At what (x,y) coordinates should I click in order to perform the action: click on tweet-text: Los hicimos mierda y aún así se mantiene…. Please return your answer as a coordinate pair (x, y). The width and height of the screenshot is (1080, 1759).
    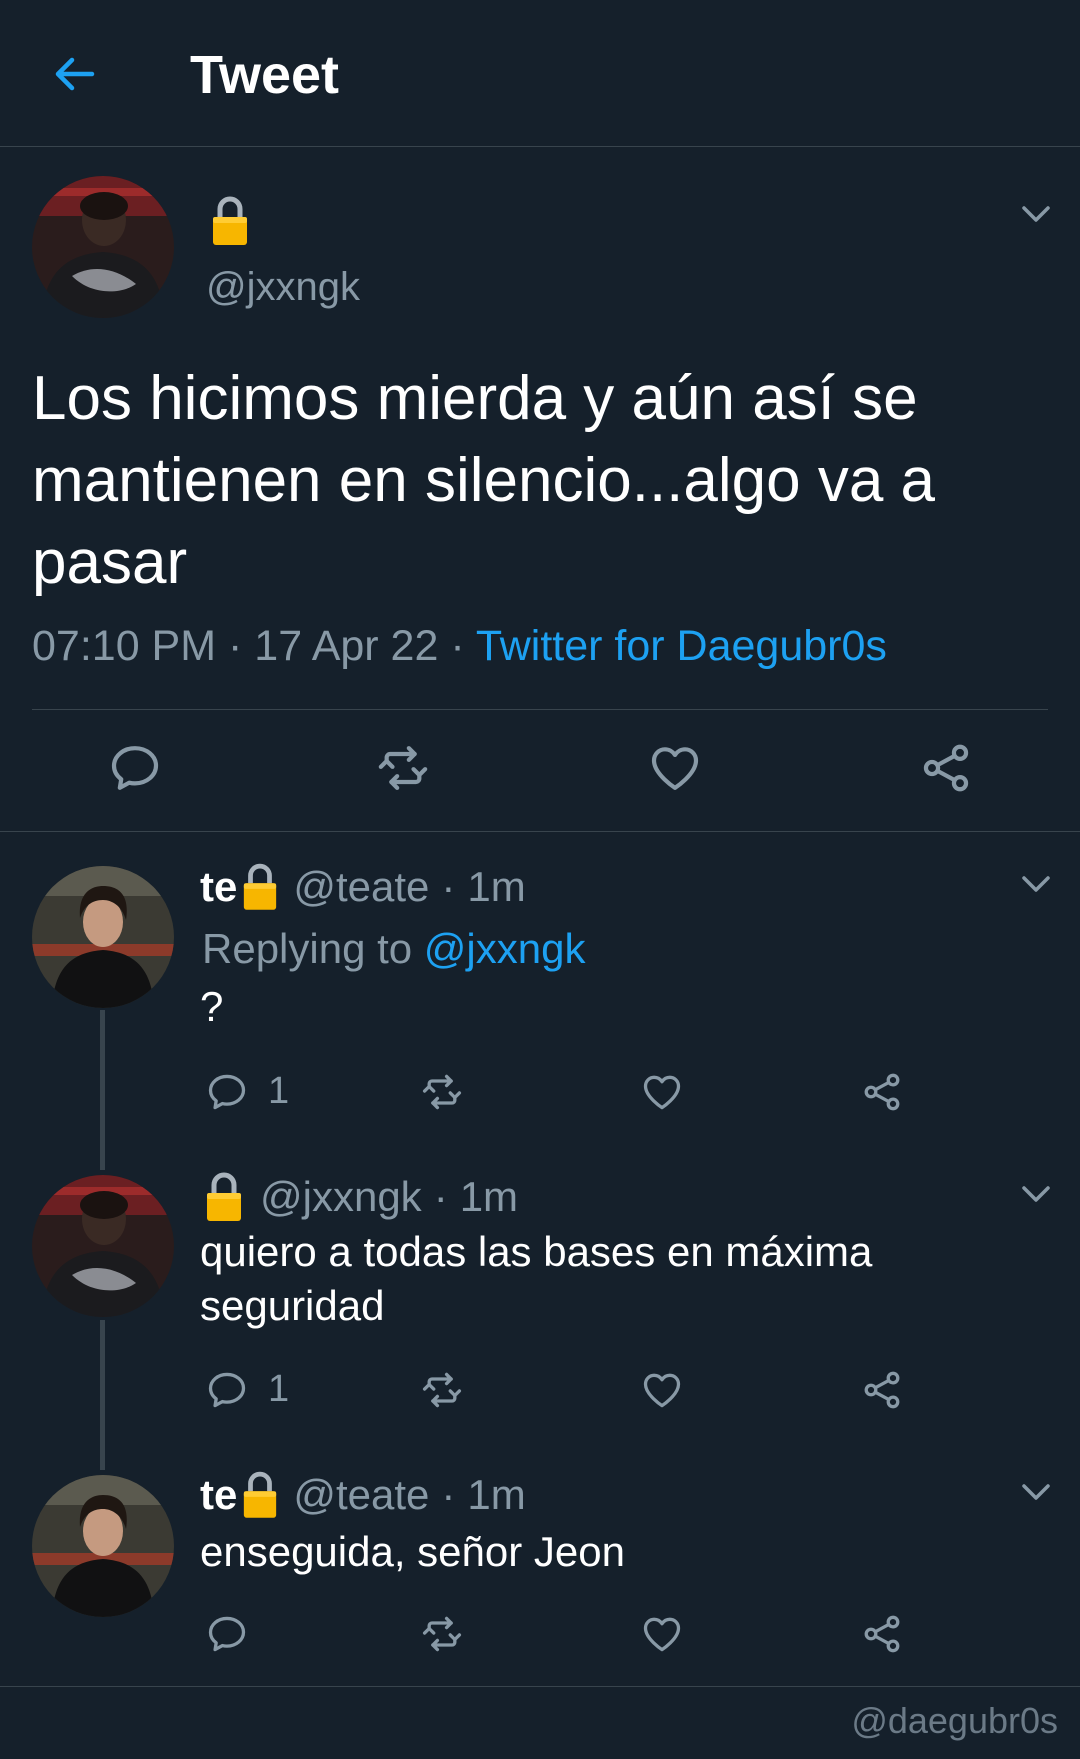
    Looking at the image, I should click on (484, 480).